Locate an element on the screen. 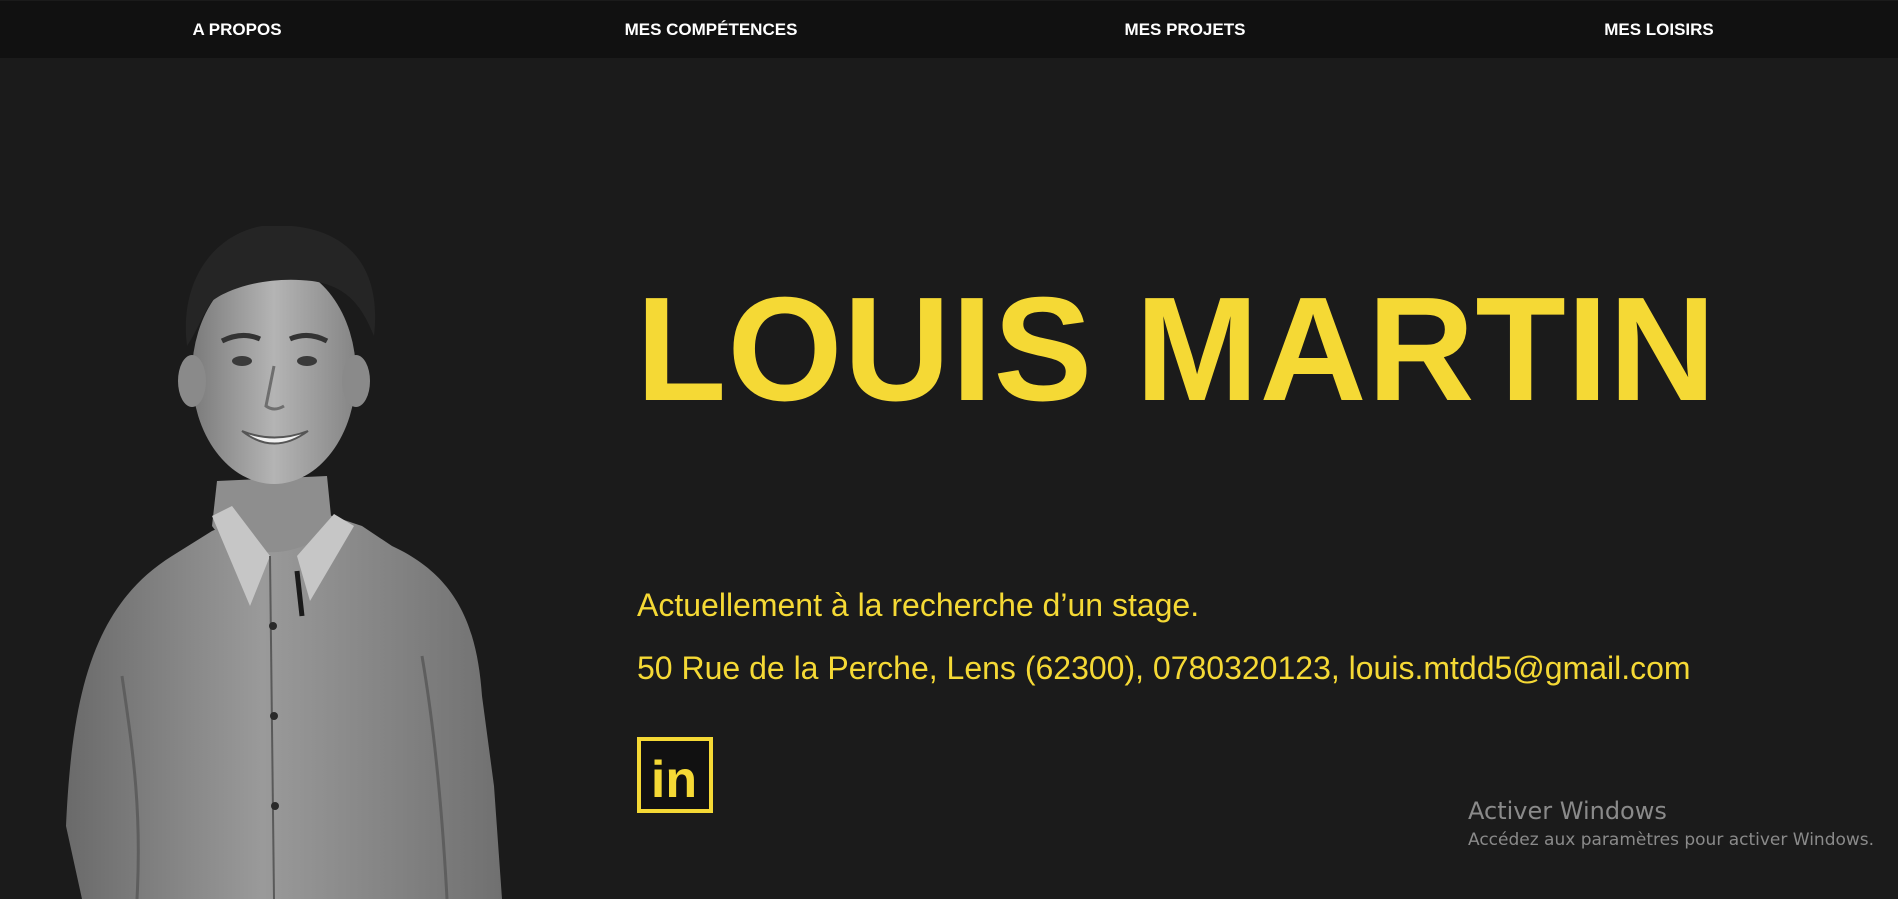 This screenshot has height=899, width=1901. nav-item-label: MES PROJETS is located at coordinates (1185, 29).